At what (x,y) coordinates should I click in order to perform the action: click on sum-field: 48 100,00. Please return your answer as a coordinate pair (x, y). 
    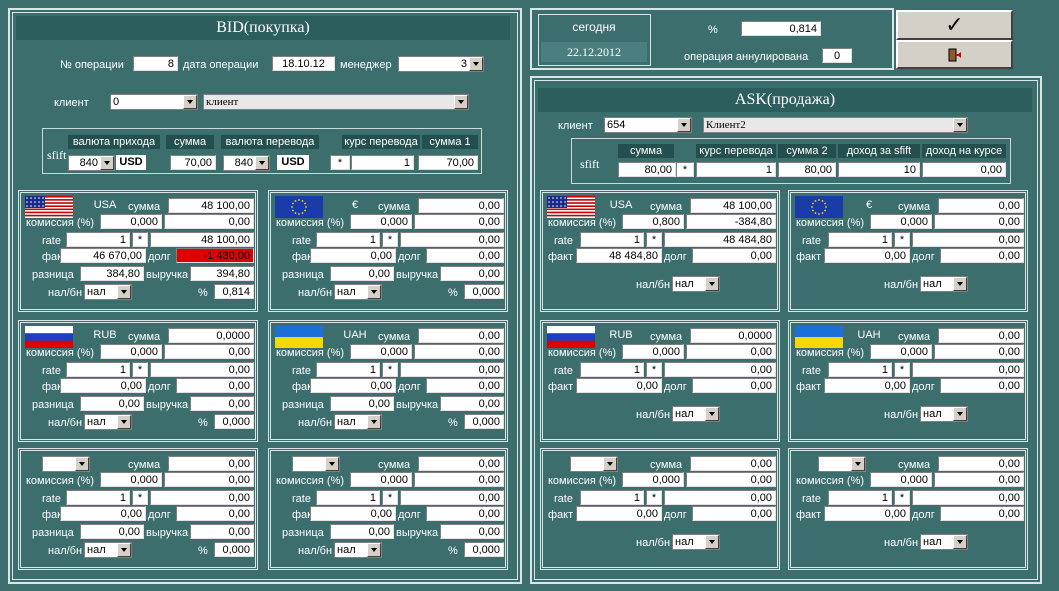
    Looking at the image, I should click on (211, 205).